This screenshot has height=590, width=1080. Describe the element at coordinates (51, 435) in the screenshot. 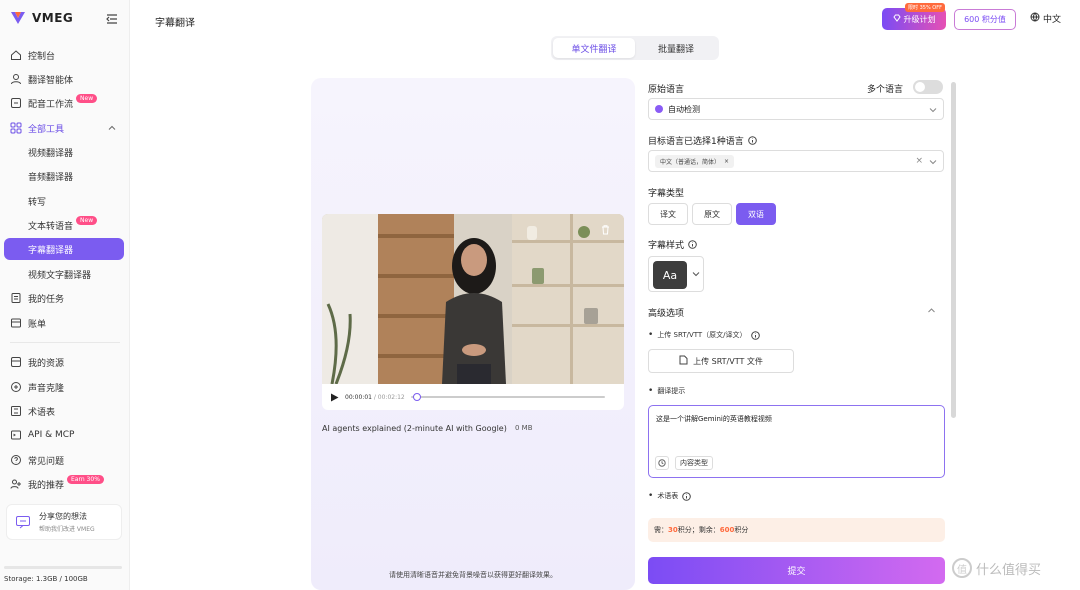

I see `sidebar-item-label: API & MCP` at that location.